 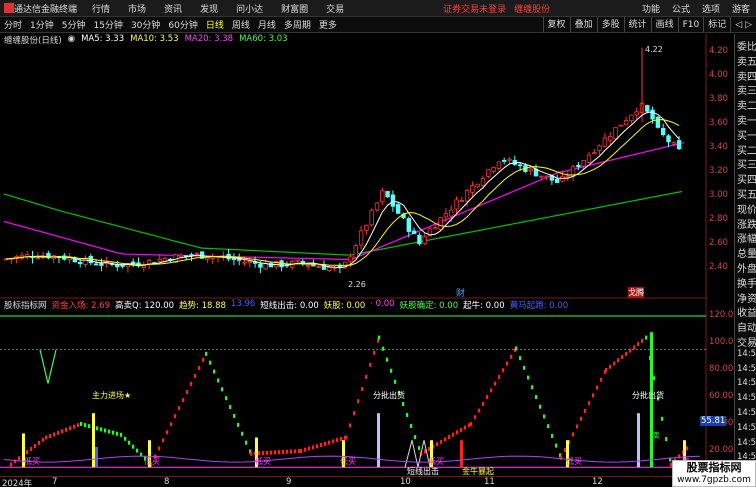 I want to click on ma5-value: MA5: 3.33, so click(x=103, y=39).